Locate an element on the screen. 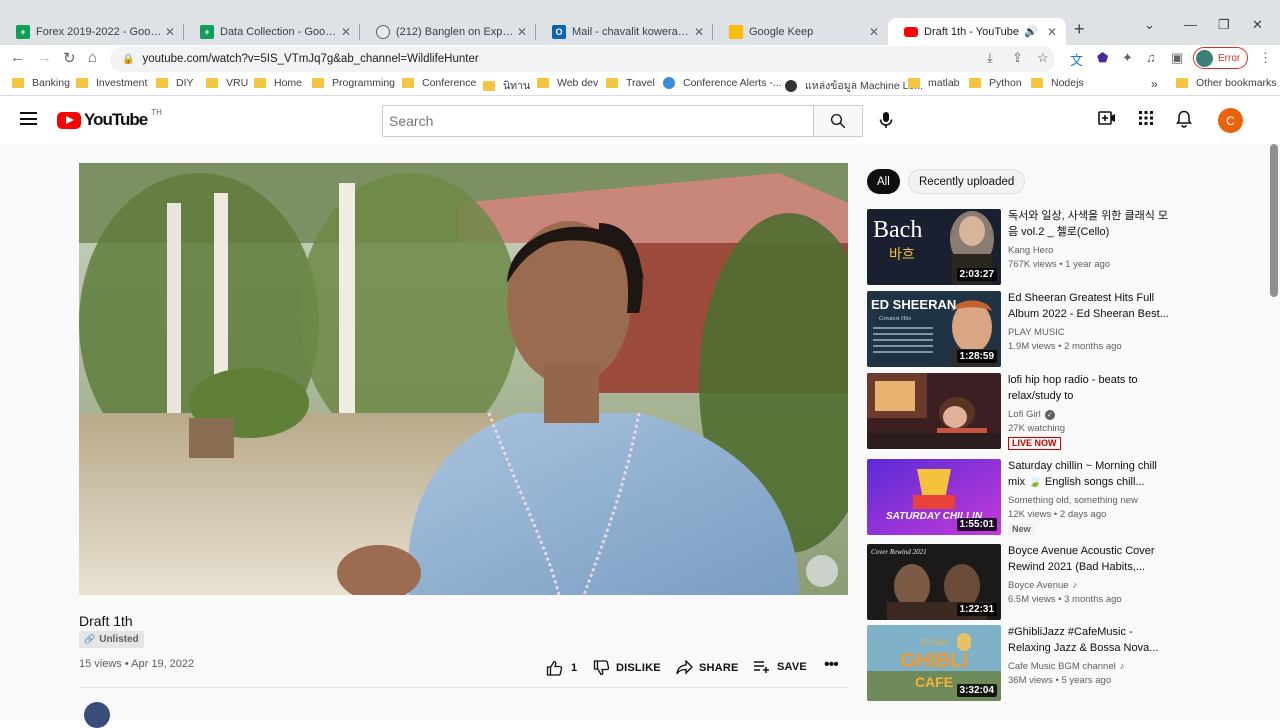 The width and height of the screenshot is (1280, 728). bookmark-folder: Python is located at coordinates (995, 83).